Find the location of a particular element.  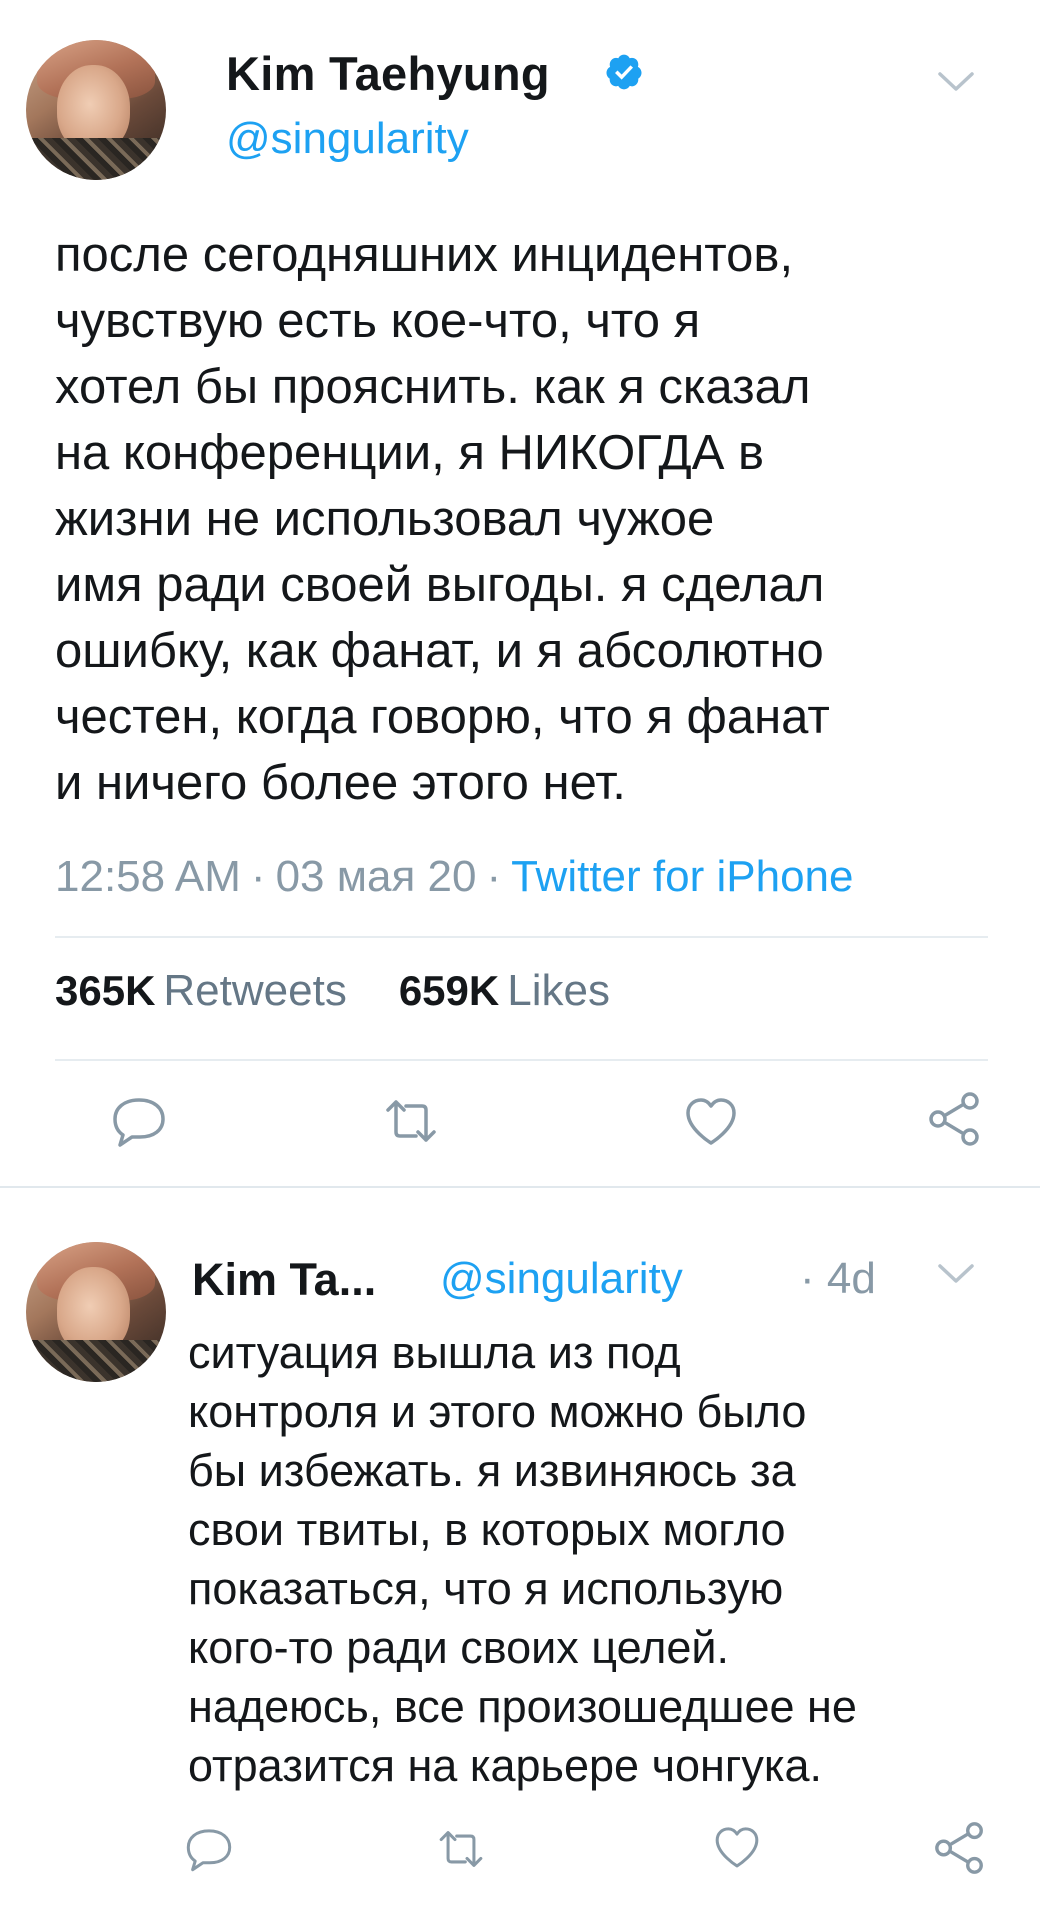

tweet-text-line: надеюсь, все произошедшее не is located at coordinates (522, 1706).